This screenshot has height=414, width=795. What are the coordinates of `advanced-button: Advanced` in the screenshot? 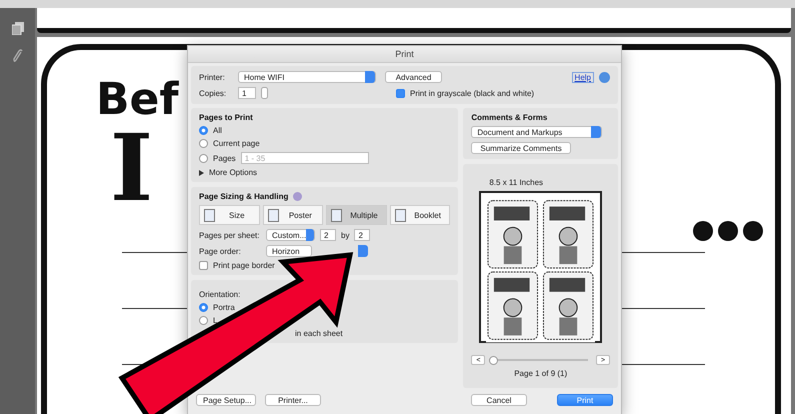 It's located at (413, 77).